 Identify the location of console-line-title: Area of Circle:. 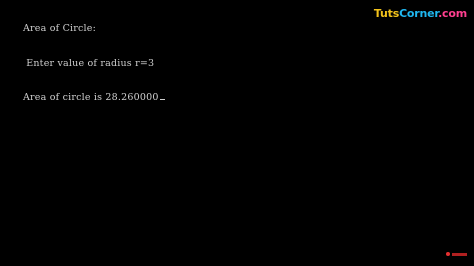
(59, 28).